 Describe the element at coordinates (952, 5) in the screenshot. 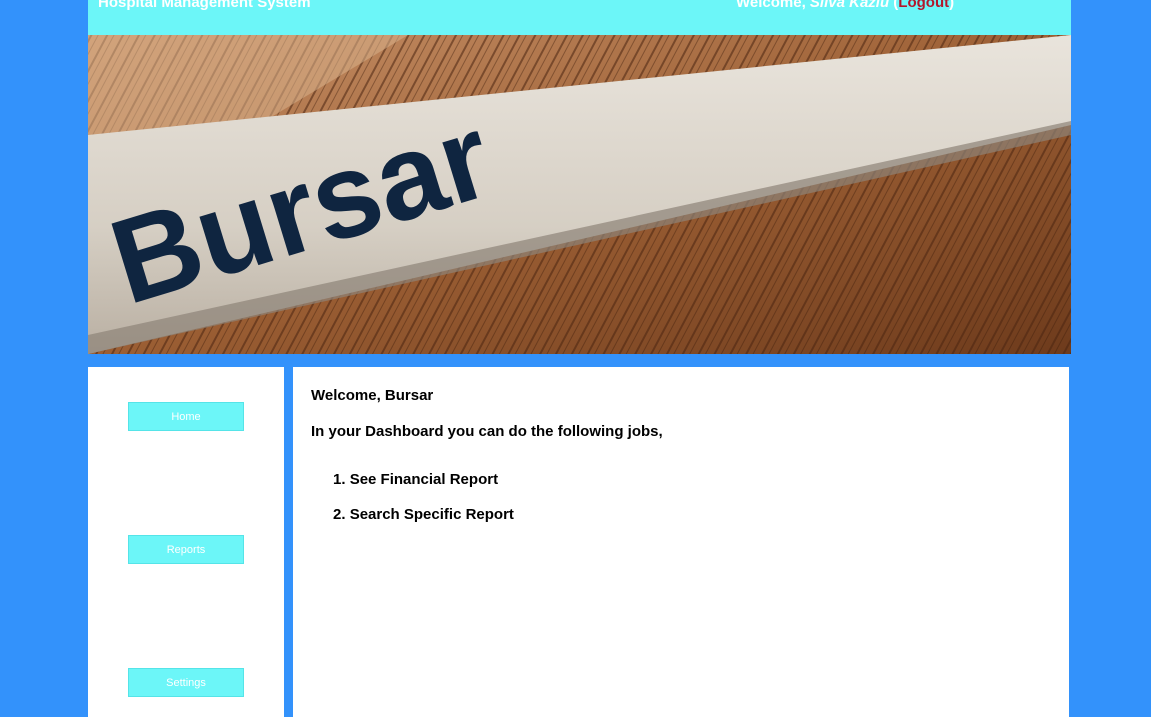

I see `paren-close: )` at that location.